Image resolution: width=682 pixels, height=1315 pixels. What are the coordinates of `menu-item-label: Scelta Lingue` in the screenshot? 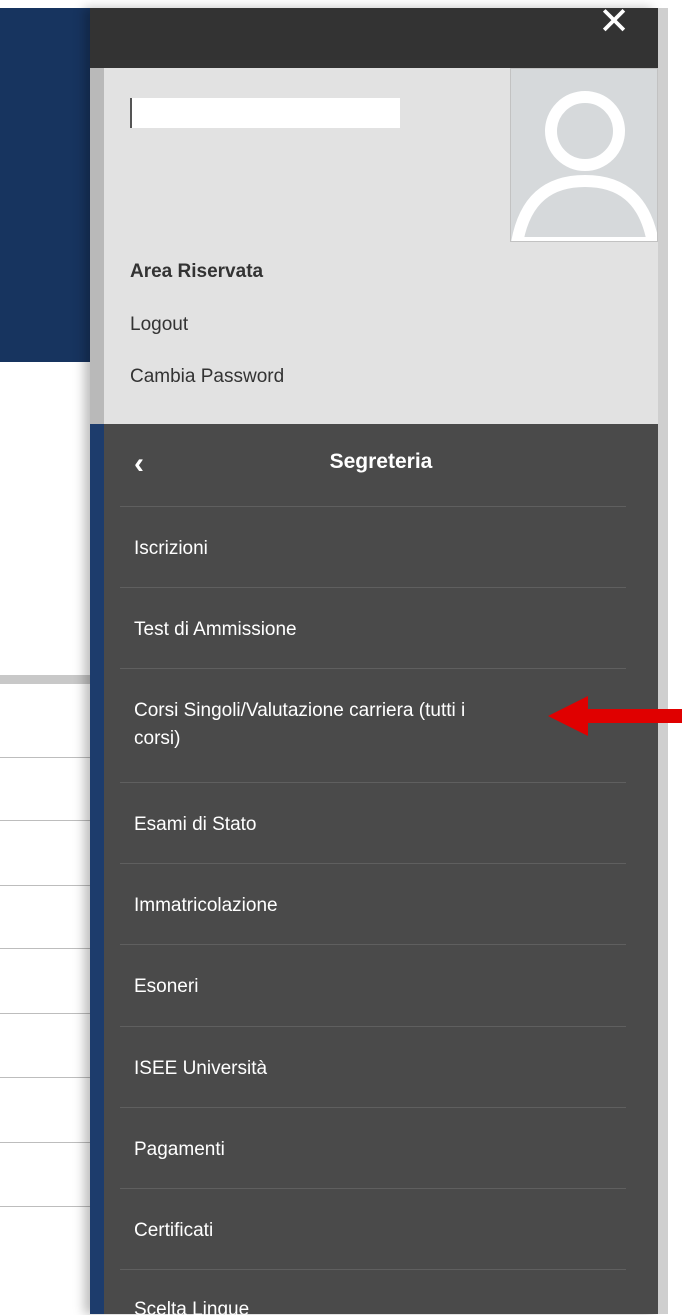 It's located at (192, 1307).